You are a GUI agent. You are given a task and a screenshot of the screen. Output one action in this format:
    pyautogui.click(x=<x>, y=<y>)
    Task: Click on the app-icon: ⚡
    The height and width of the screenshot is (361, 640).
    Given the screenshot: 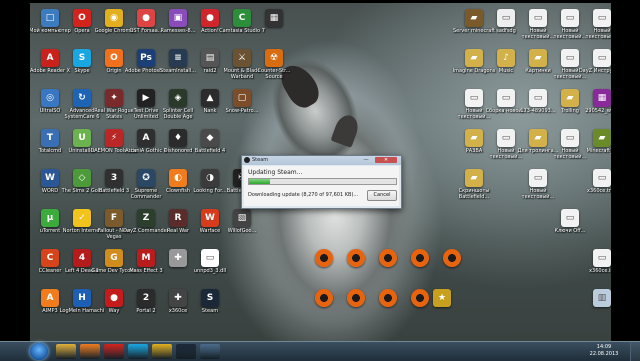 What is the action you would take?
    pyautogui.click(x=114, y=138)
    